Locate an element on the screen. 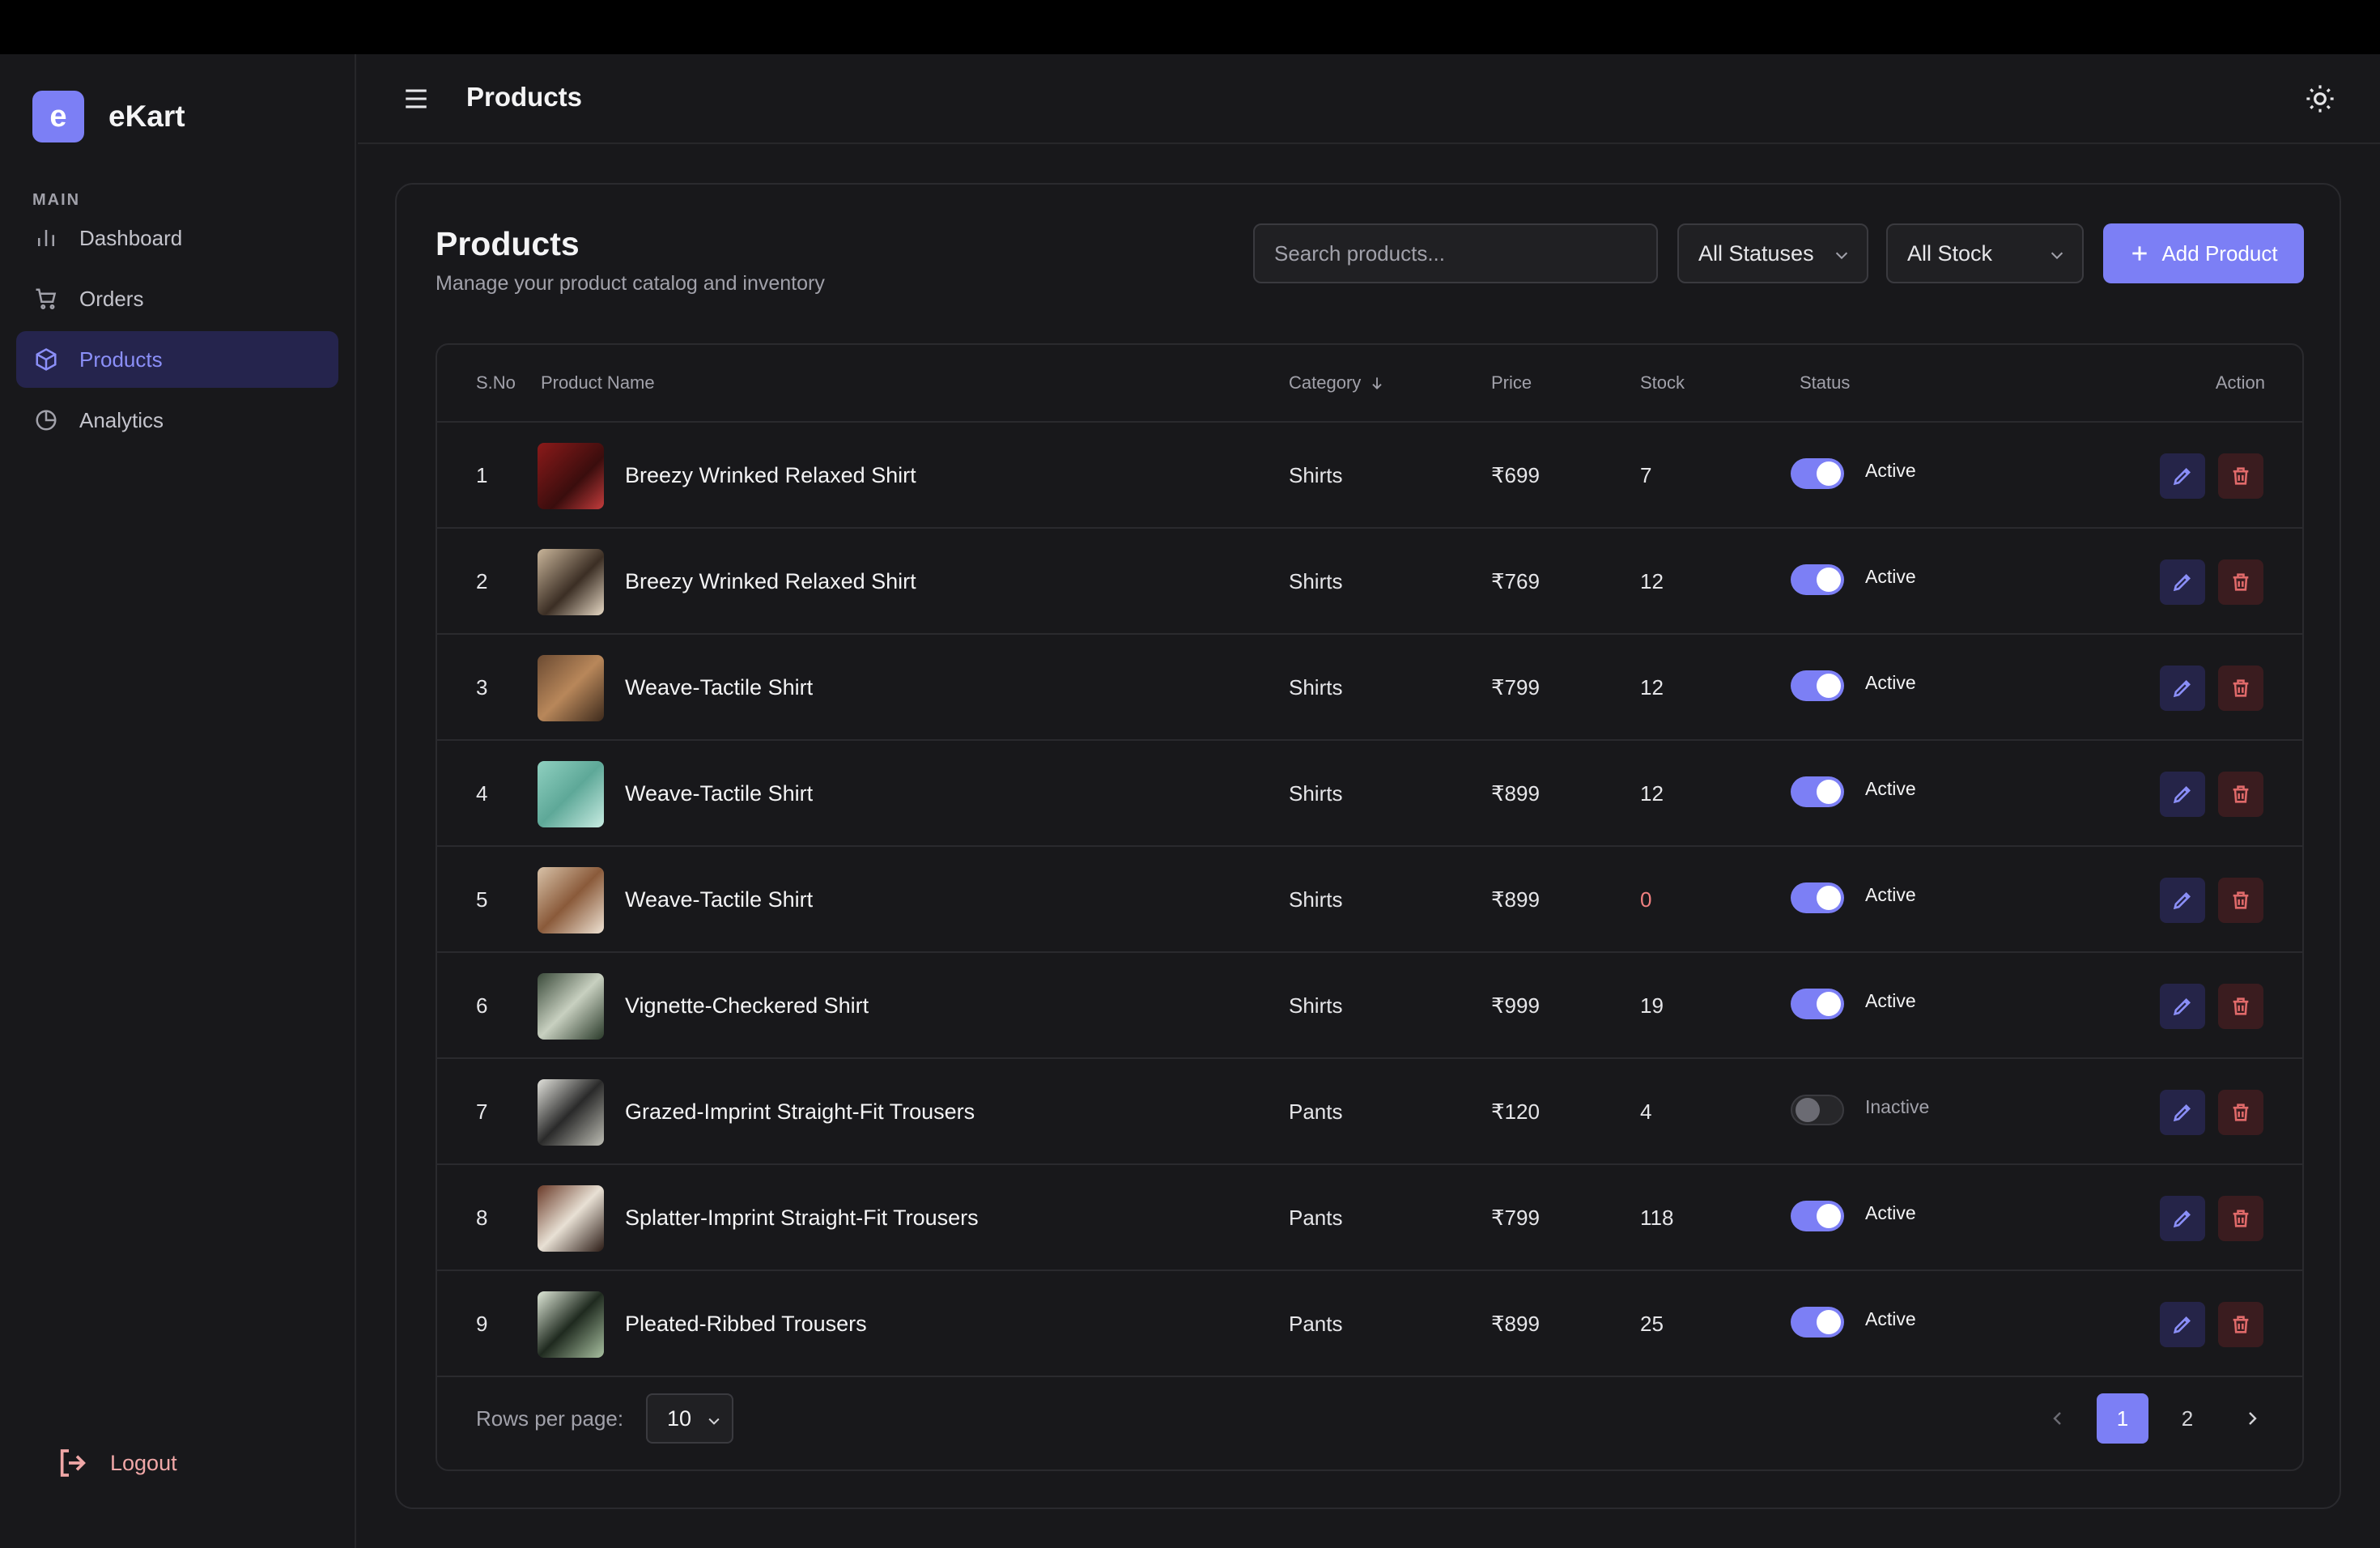 The width and height of the screenshot is (2380, 1548). column-header-name: Product Name is located at coordinates (598, 382).